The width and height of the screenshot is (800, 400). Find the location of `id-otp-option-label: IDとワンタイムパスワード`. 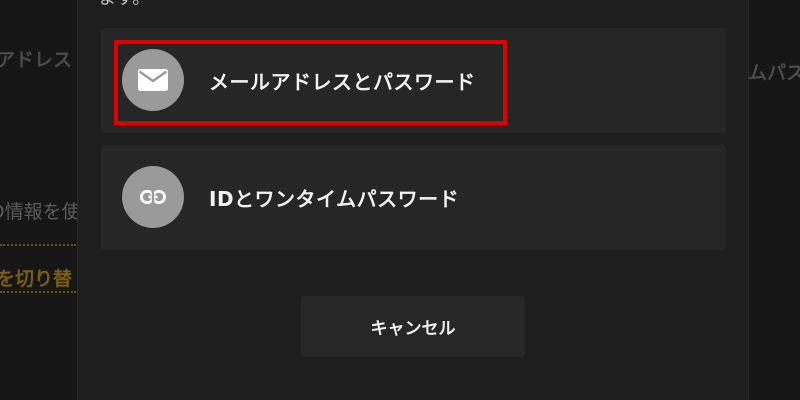

id-otp-option-label: IDとワンタイムパスワード is located at coordinates (334, 199).